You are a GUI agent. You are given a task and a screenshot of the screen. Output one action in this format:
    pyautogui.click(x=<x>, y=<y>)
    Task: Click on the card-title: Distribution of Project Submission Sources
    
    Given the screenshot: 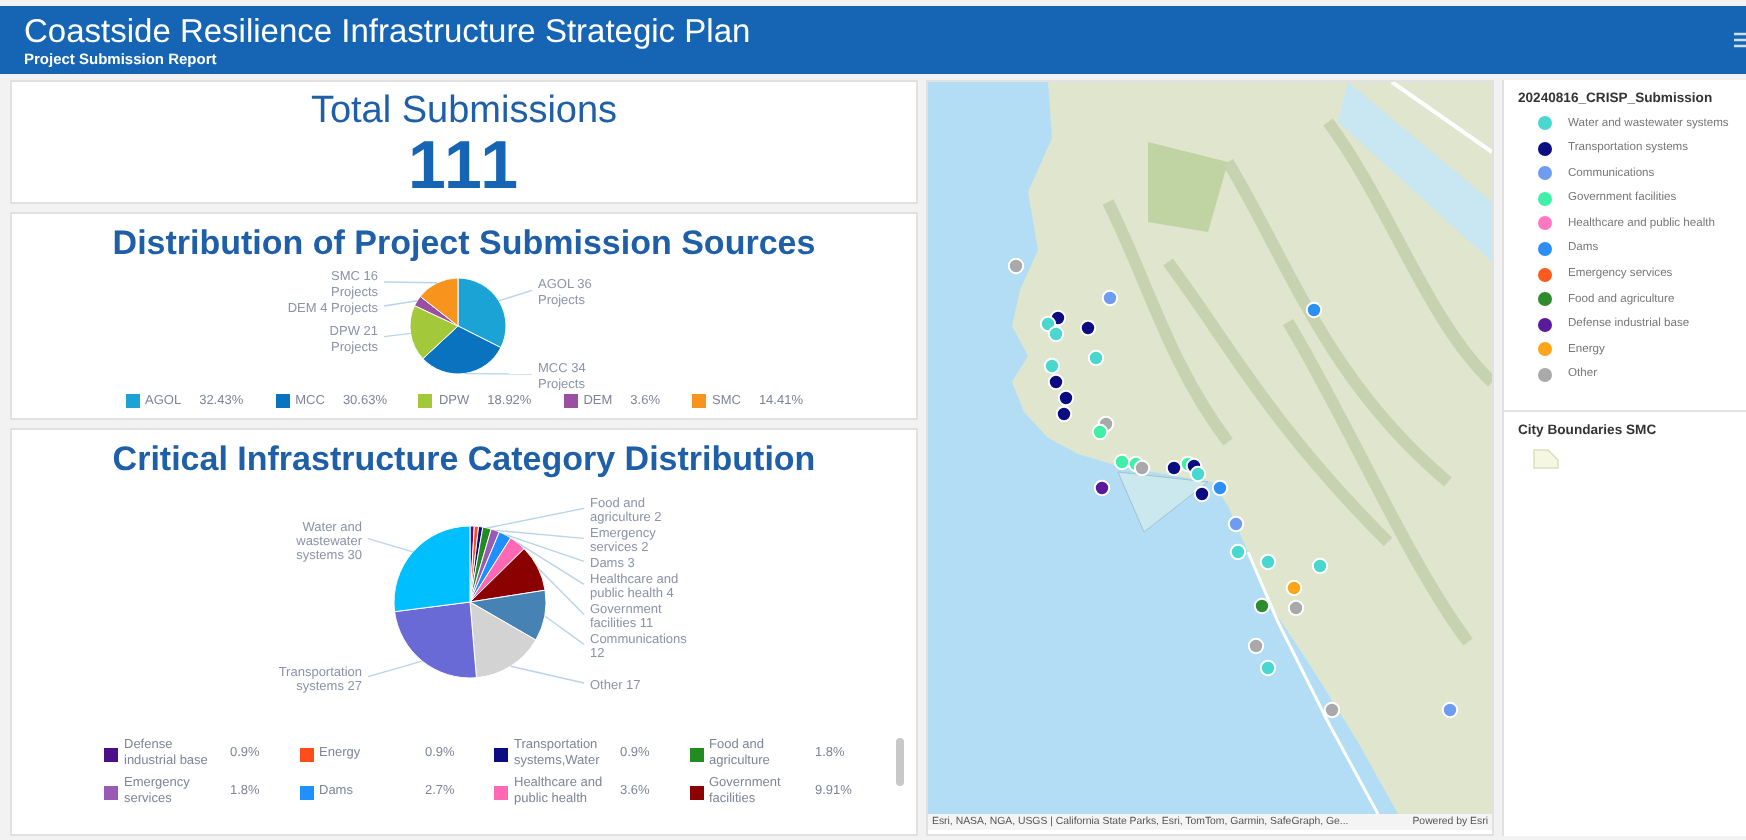 What is the action you would take?
    pyautogui.click(x=464, y=244)
    